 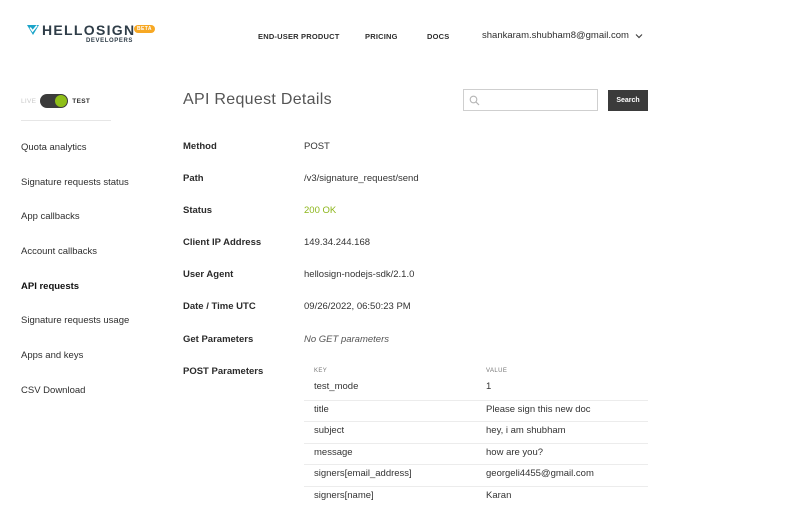 What do you see at coordinates (110, 41) in the screenshot?
I see `brand-subtitle: DEVELOPERS` at bounding box center [110, 41].